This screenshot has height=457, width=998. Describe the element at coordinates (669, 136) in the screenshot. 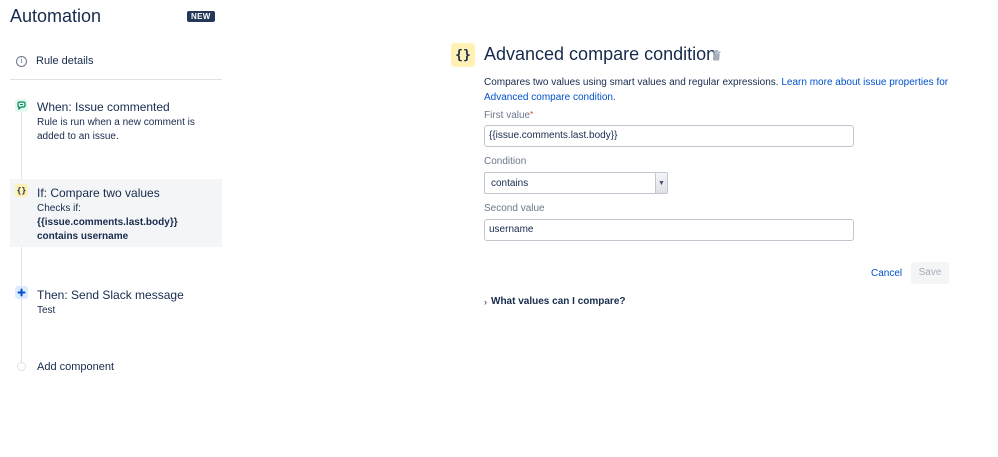

I see `first-value-input: {{issue.comments.last.body}}` at that location.